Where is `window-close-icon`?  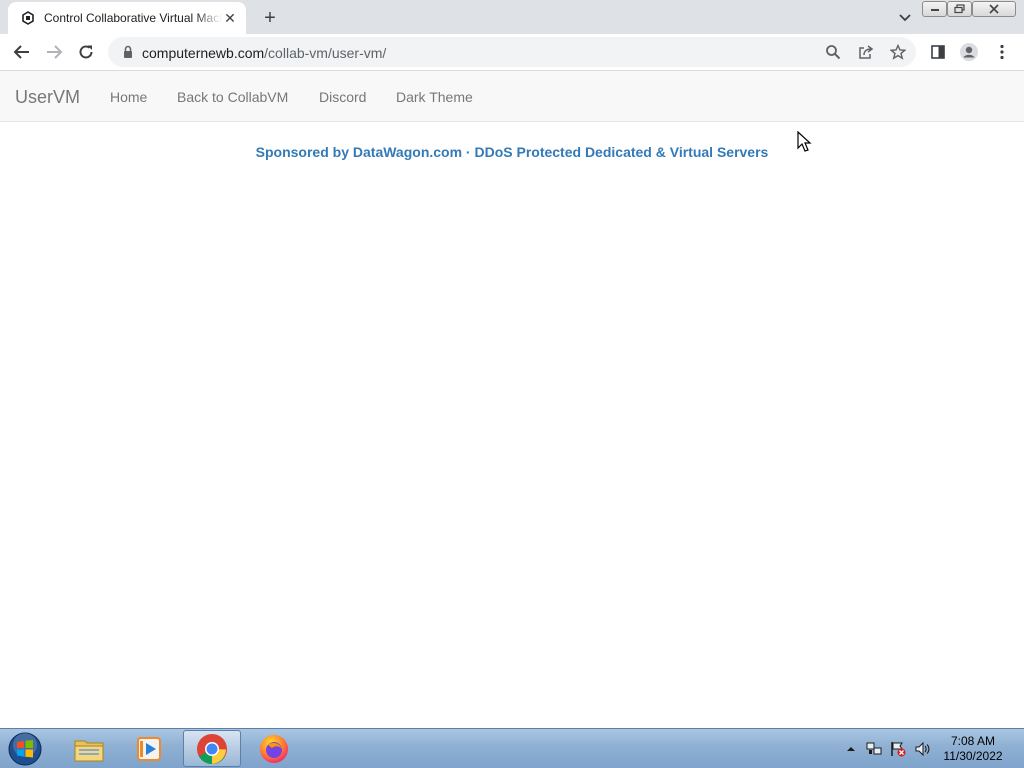
window-close-icon is located at coordinates (994, 9).